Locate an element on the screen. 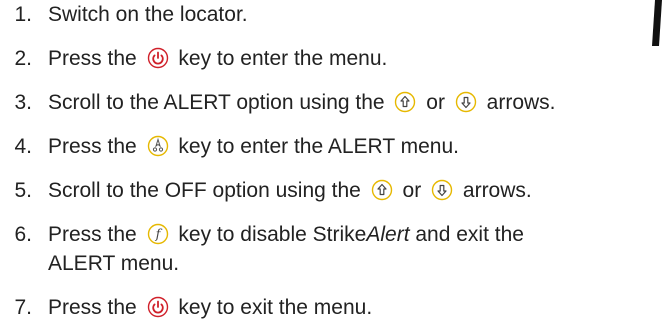 Image resolution: width=669 pixels, height=325 pixels. step-number: 2. is located at coordinates (23, 58).